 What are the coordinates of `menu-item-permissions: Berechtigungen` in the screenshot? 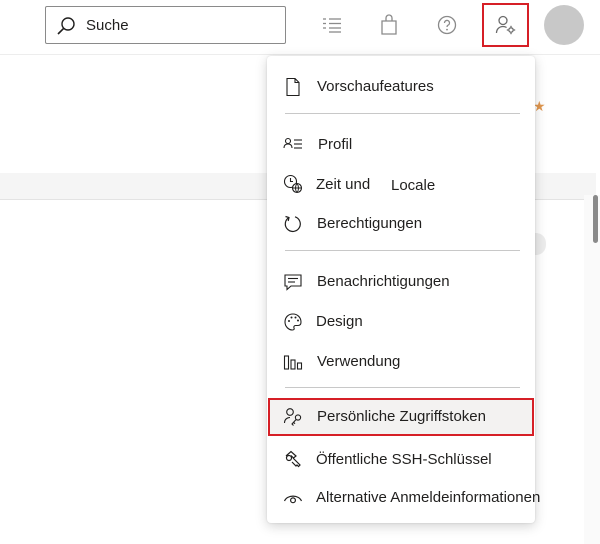 It's located at (401, 224).